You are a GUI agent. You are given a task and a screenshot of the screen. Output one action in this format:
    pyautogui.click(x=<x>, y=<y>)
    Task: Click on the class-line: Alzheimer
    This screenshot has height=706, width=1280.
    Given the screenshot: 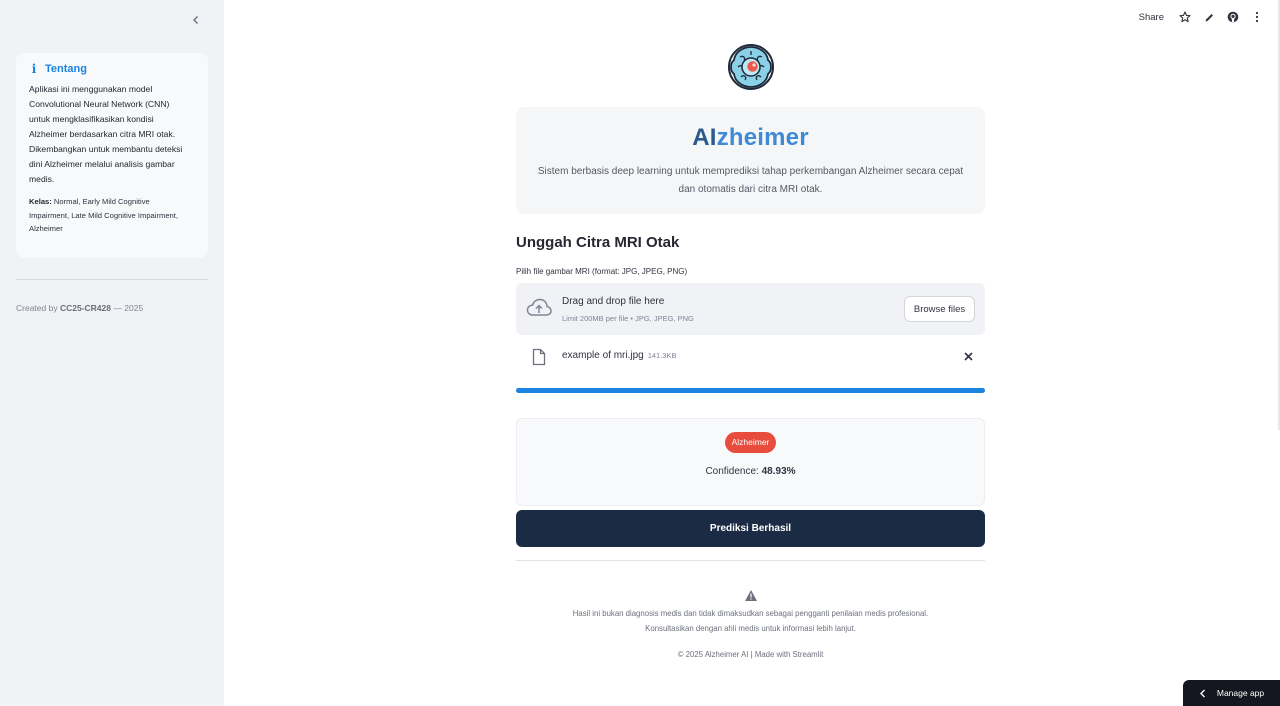 What is the action you would take?
    pyautogui.click(x=46, y=228)
    